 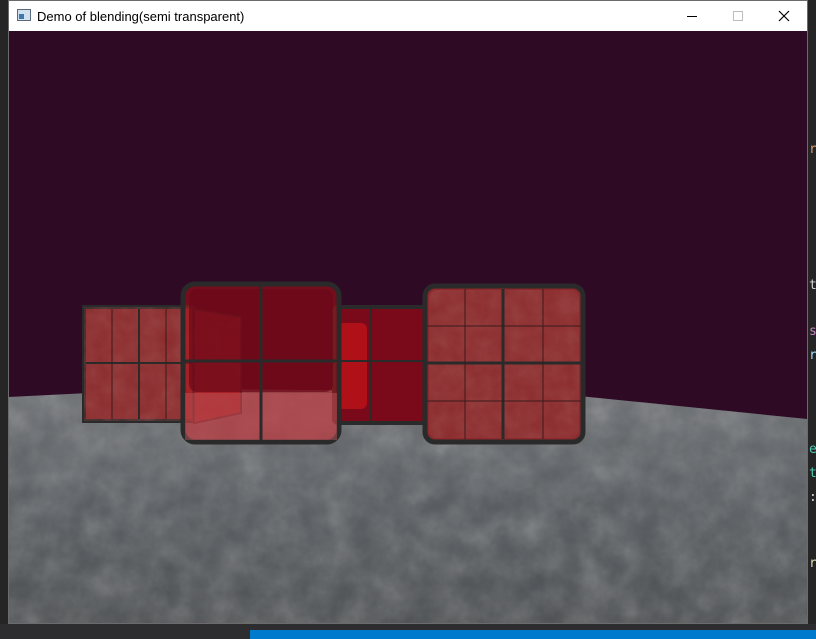 I want to click on close-button, so click(x=784, y=16).